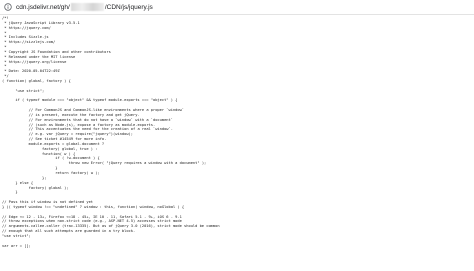 The height and width of the screenshot is (271, 474). What do you see at coordinates (87, 7) in the screenshot?
I see `redacted-url-segment` at bounding box center [87, 7].